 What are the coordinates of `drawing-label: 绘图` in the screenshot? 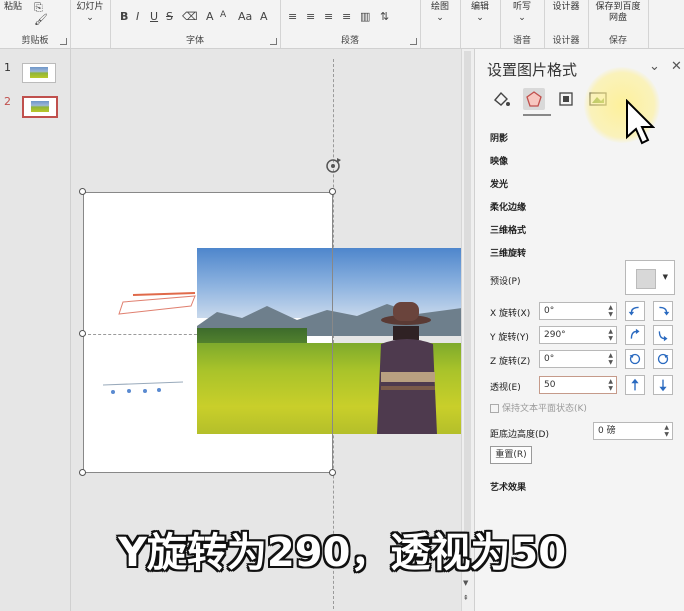 It's located at (439, 7).